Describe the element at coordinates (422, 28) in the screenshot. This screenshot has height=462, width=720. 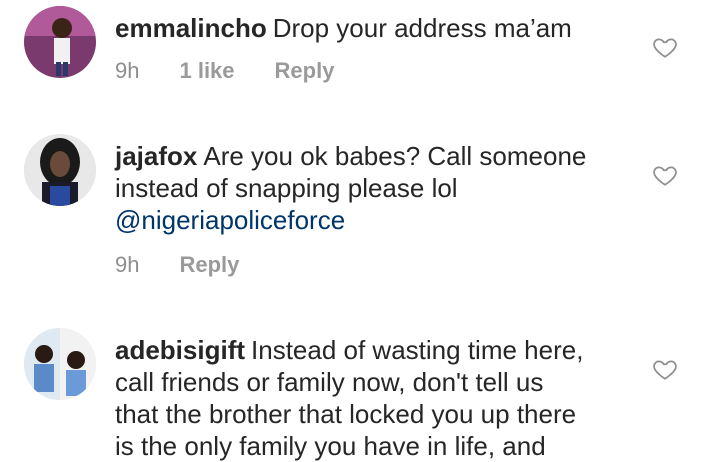
I see `comment-body: Drop your address ma’am` at that location.